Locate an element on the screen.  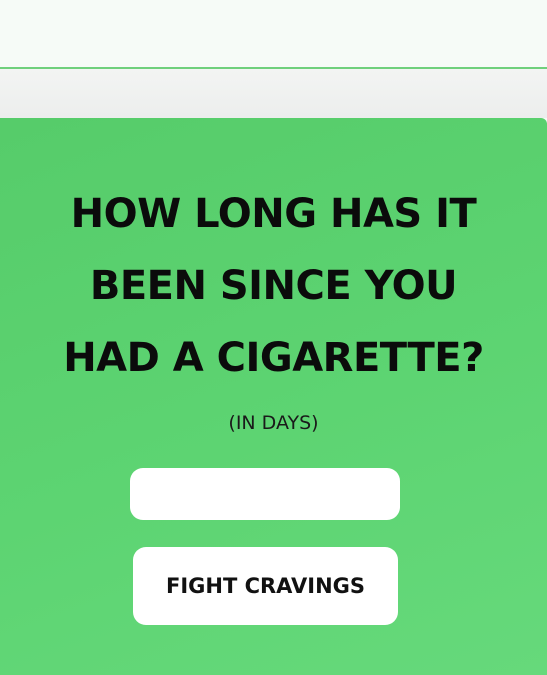
section-divider-band is located at coordinates (273, 93).